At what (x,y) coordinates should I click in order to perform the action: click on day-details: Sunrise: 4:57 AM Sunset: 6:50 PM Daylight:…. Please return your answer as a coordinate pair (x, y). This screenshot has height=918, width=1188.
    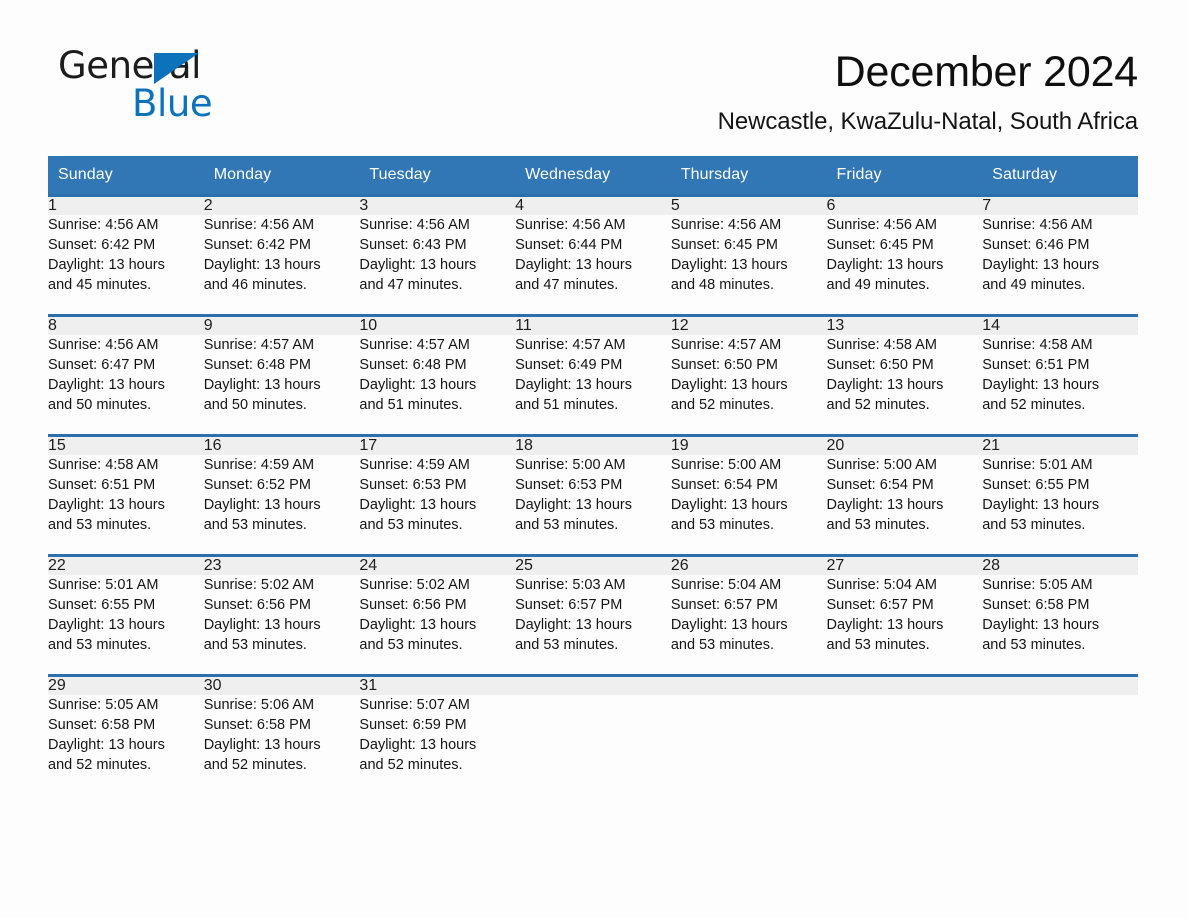
    Looking at the image, I should click on (749, 375).